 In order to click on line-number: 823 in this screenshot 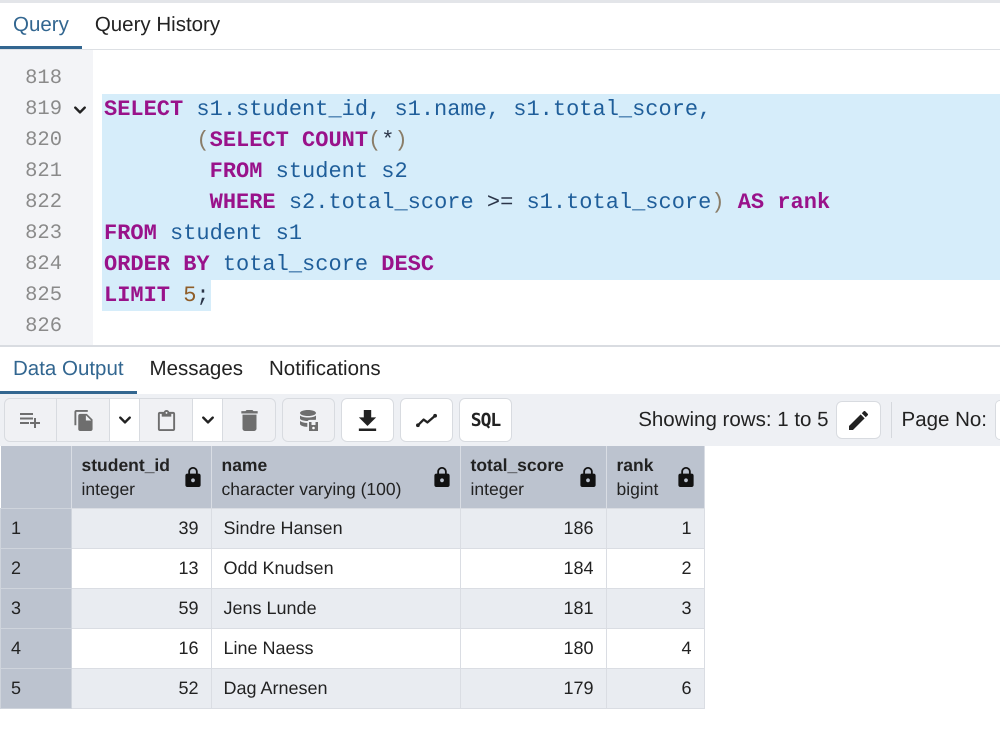, I will do `click(43, 234)`.